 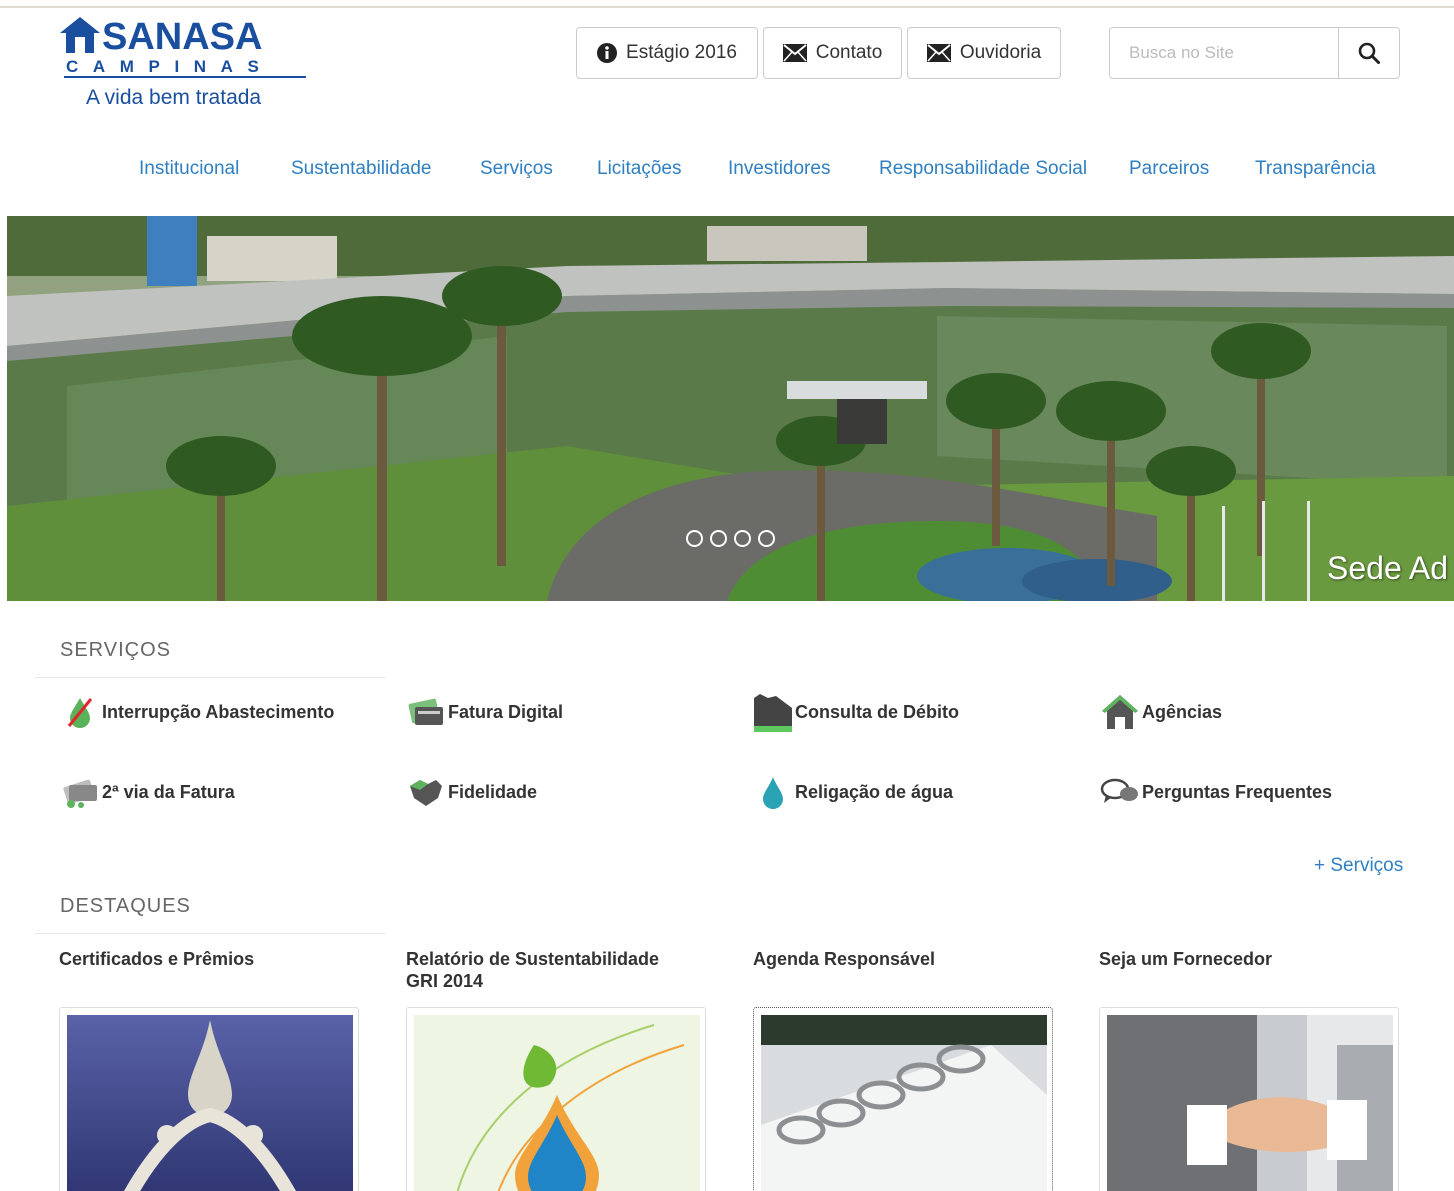 I want to click on logo-name: SANASA, so click(x=182, y=37).